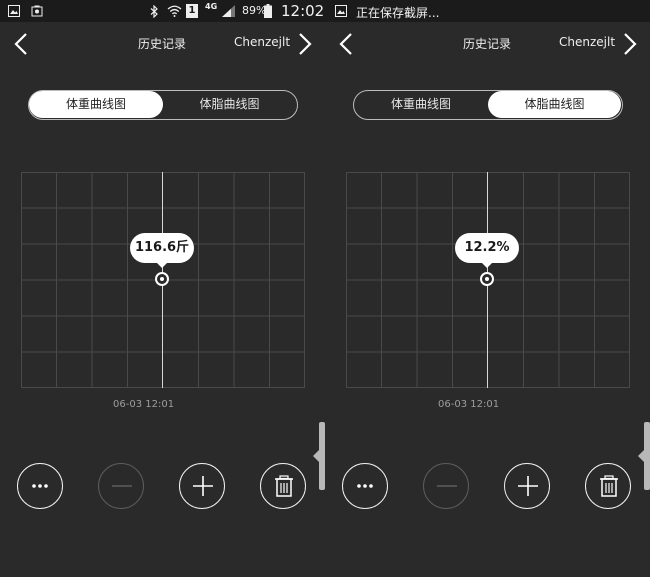 The height and width of the screenshot is (577, 650). Describe the element at coordinates (162, 250) in the screenshot. I see `value-tooltip: 116.6斤` at that location.